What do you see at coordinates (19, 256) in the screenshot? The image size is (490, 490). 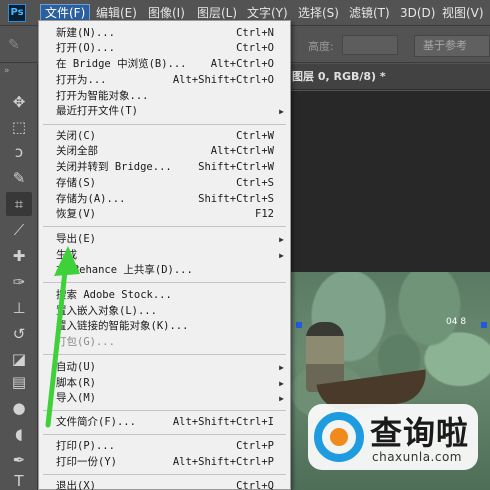 I see `healing-brush-icon: ✚` at bounding box center [19, 256].